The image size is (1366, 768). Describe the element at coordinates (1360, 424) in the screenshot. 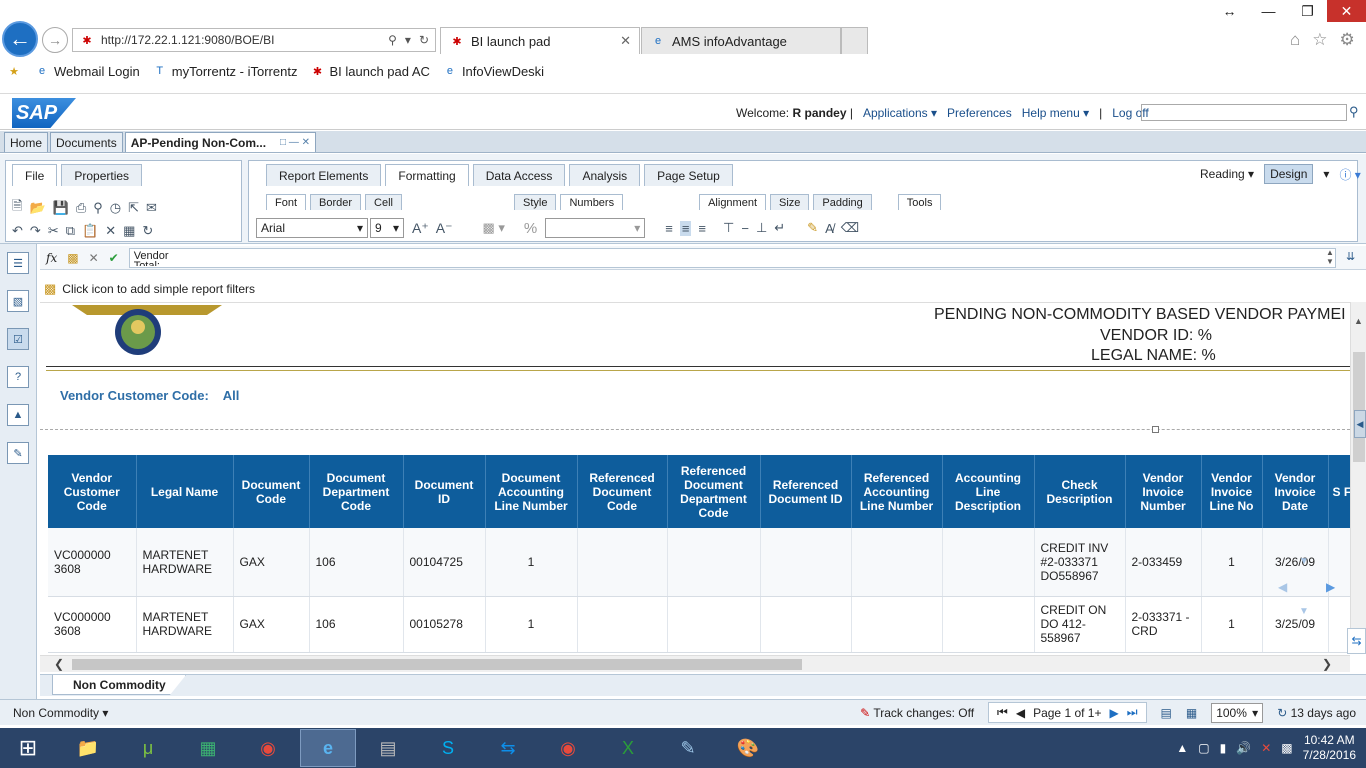

I see `collapse-panel-icon: ◀` at that location.